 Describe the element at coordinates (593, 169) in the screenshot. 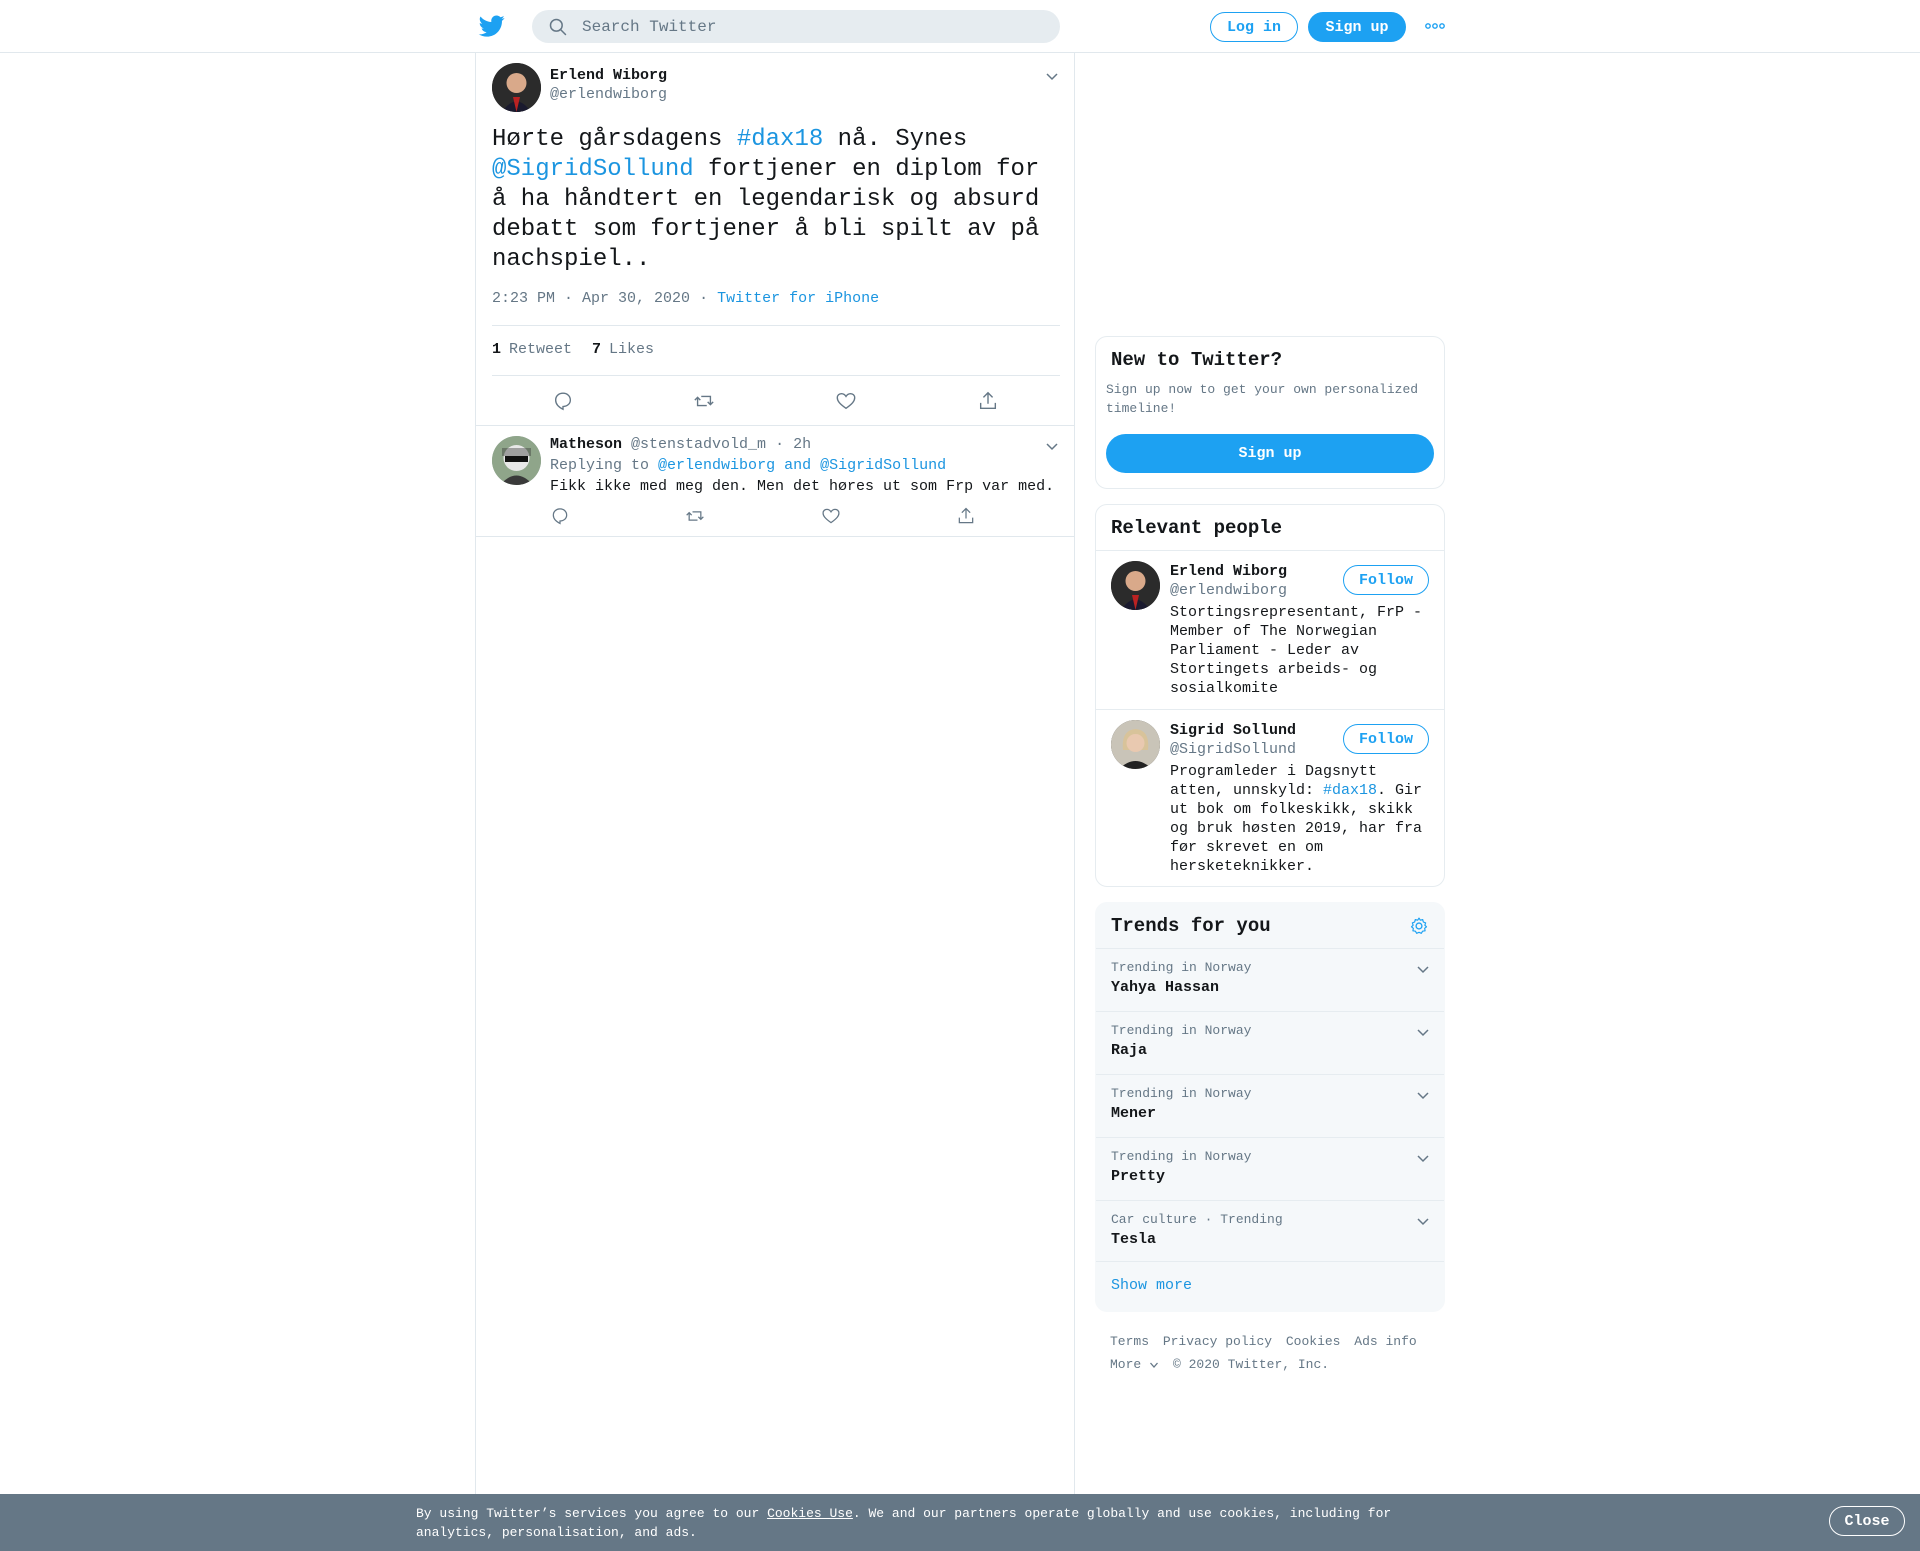

I see `mention-link: @SigridSollund` at that location.